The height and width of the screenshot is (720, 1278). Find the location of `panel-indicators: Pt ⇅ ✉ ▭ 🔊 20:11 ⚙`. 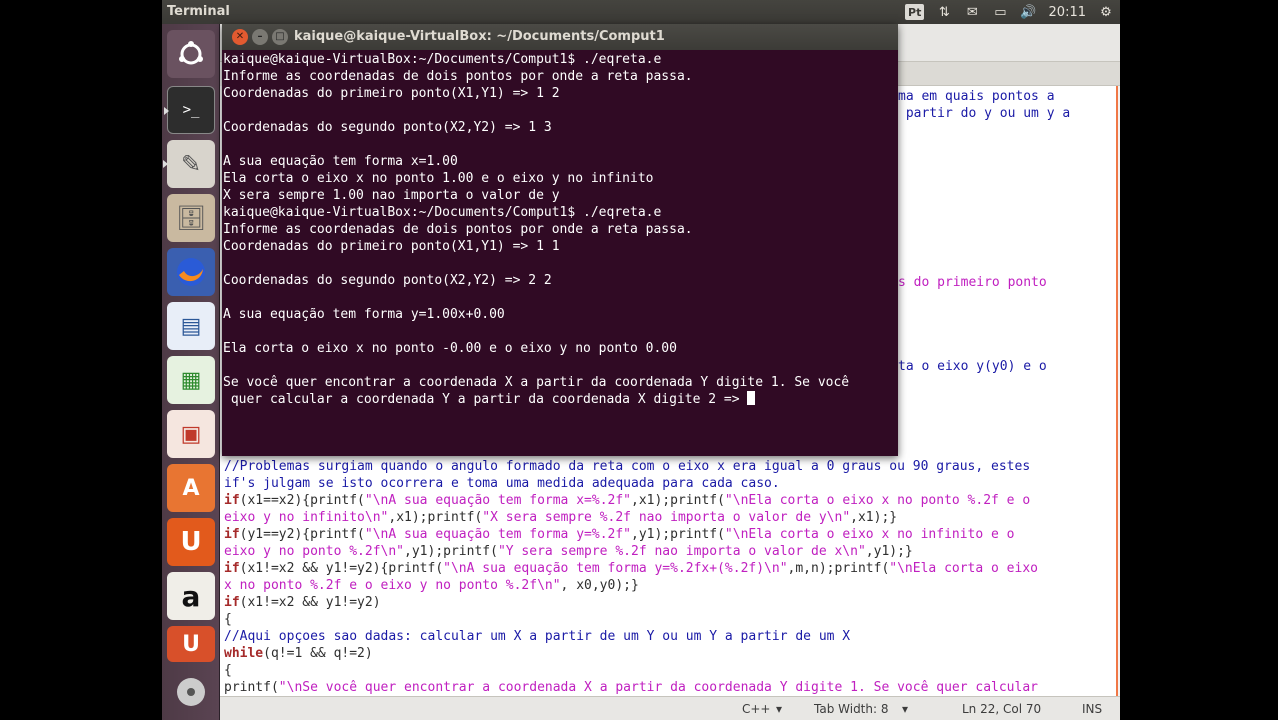

panel-indicators: Pt ⇅ ✉ ▭ 🔊 20:11 ⚙ is located at coordinates (1009, 12).